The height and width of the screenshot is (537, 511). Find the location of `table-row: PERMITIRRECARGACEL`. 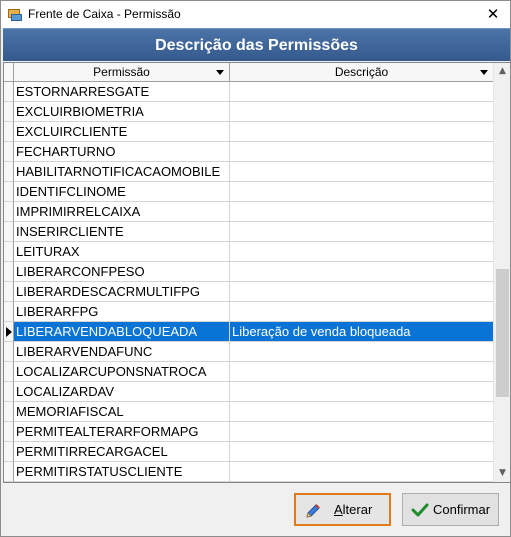

table-row: PERMITIRRECARGACEL is located at coordinates (248, 452).